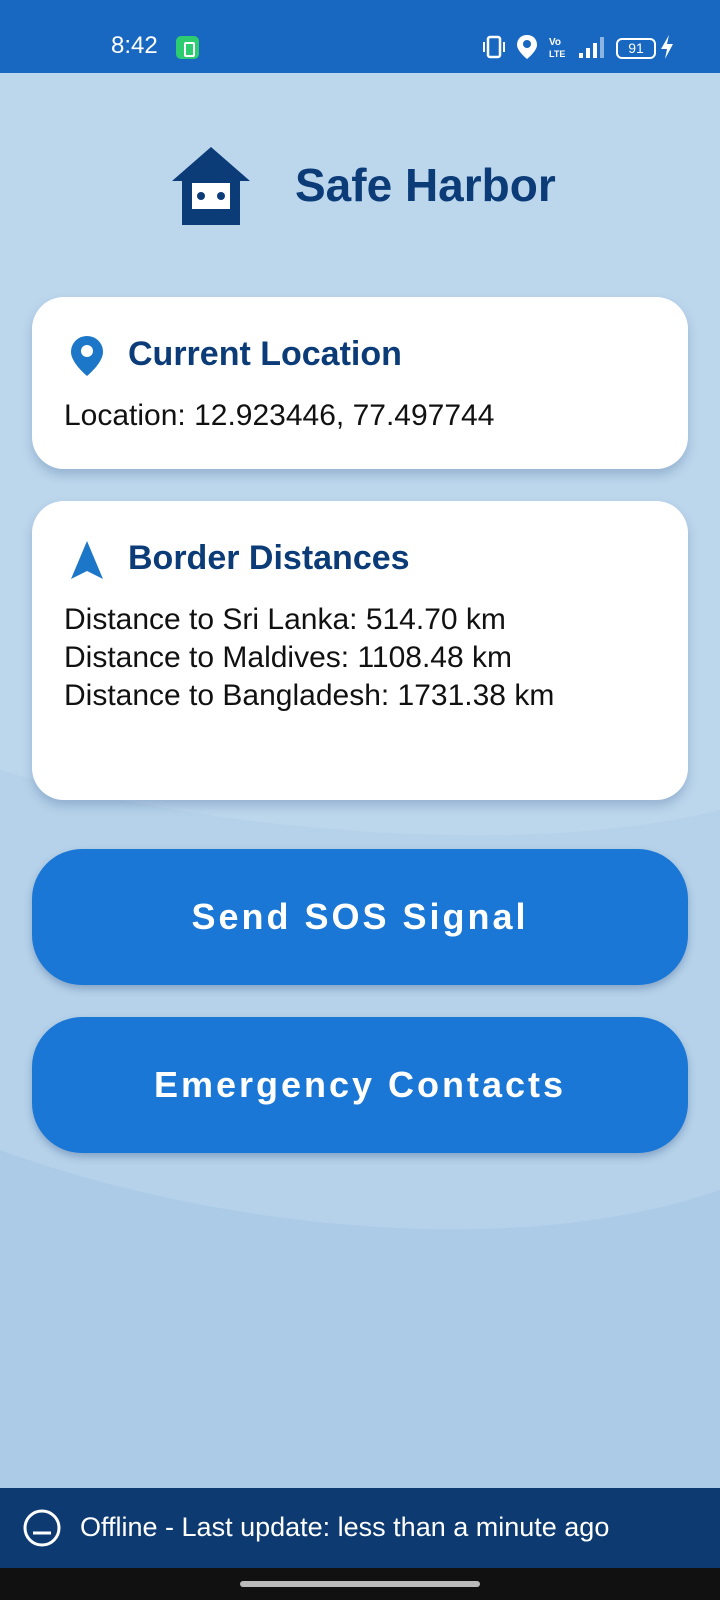  What do you see at coordinates (591, 47) in the screenshot?
I see `signal-icon` at bounding box center [591, 47].